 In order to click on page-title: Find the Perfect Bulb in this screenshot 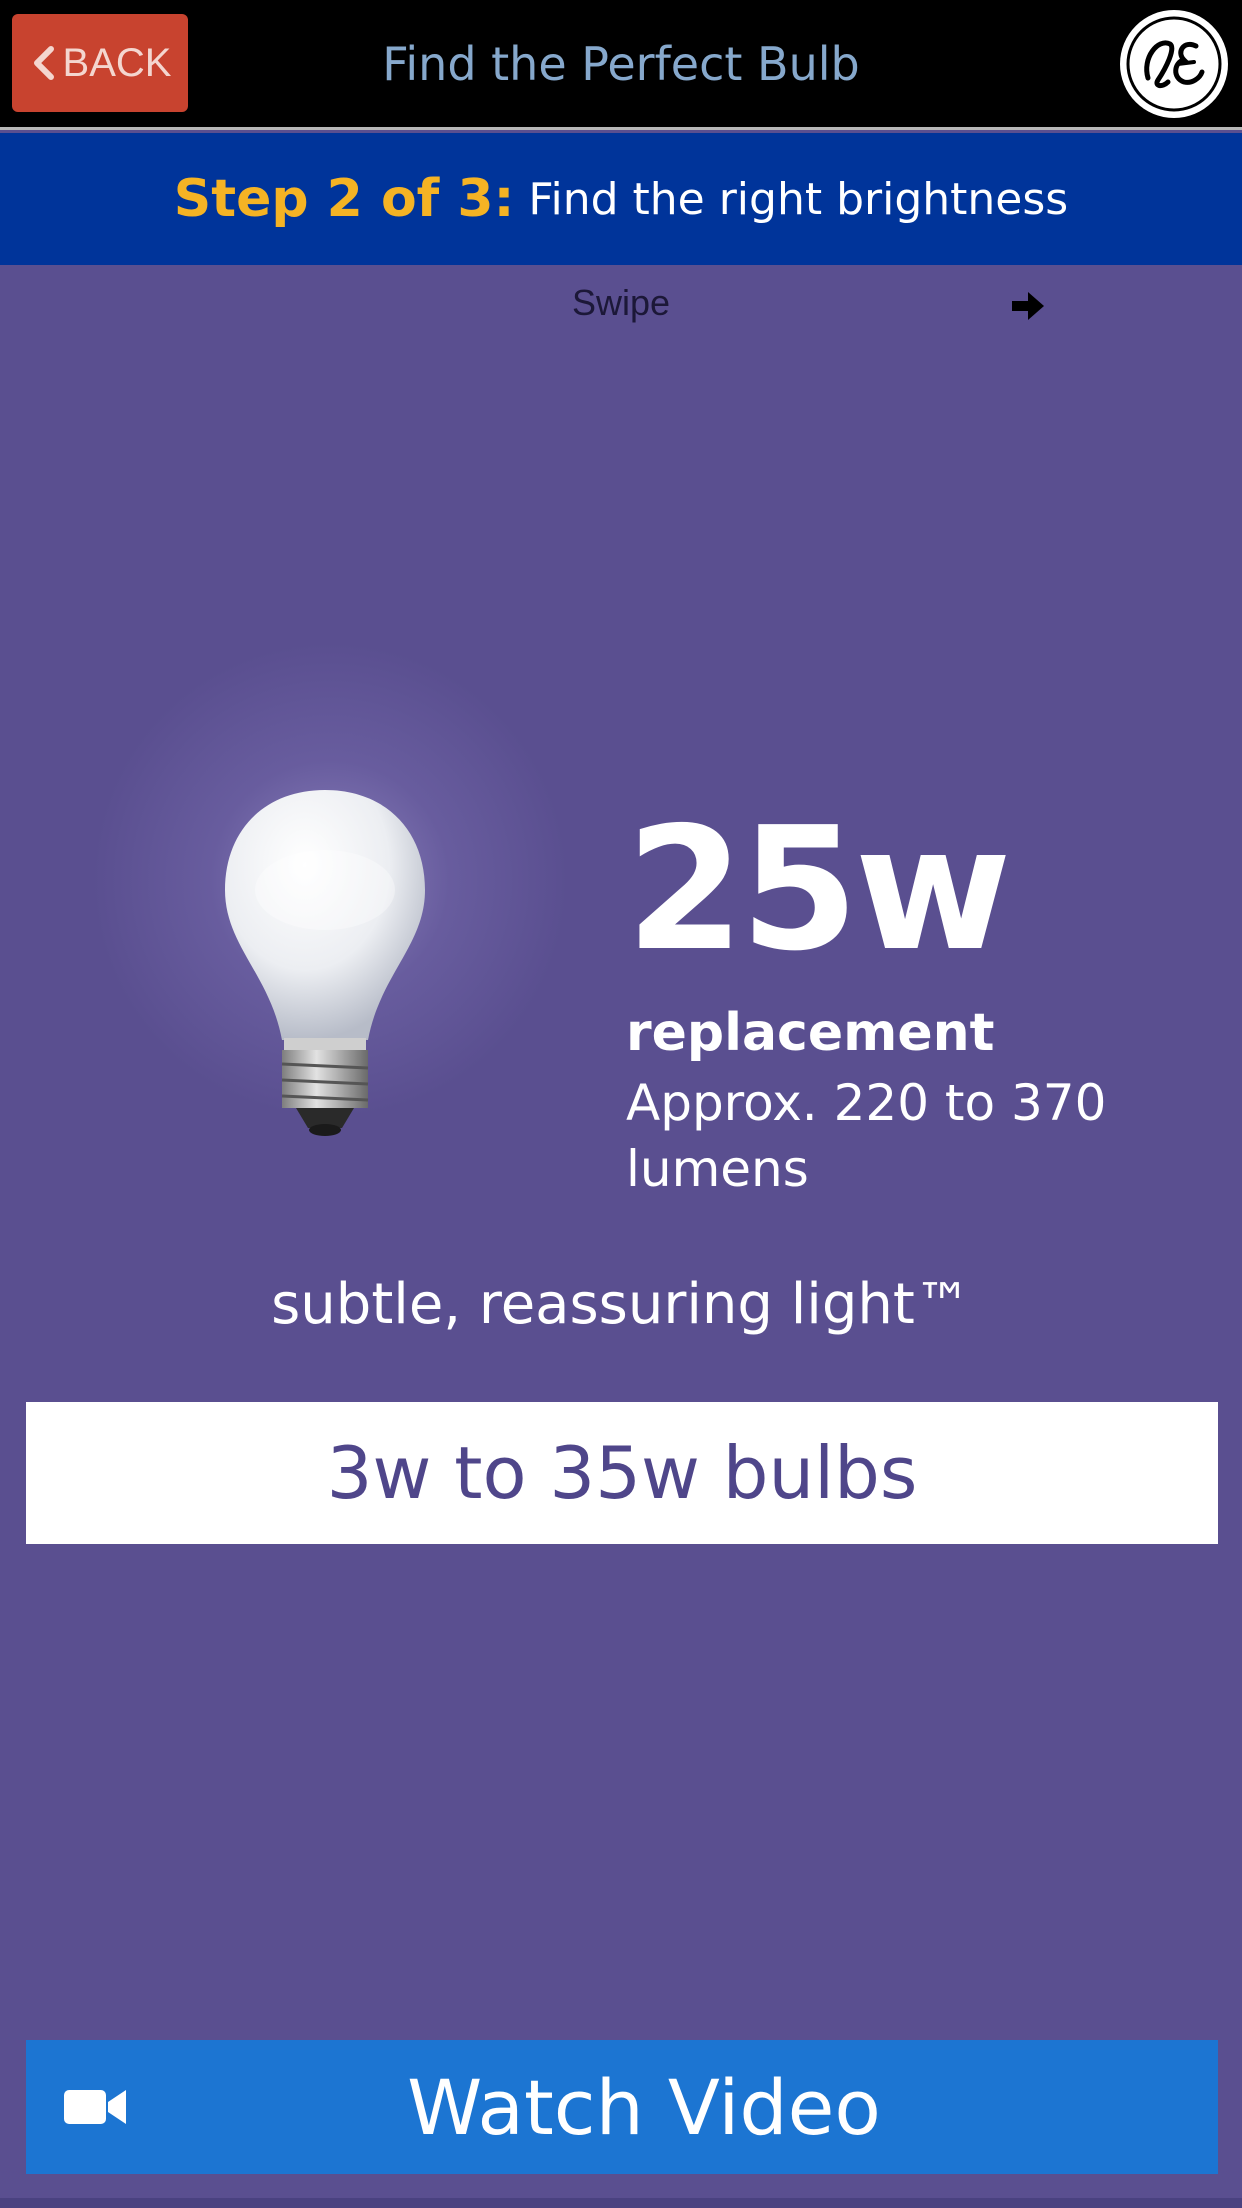, I will do `click(621, 64)`.